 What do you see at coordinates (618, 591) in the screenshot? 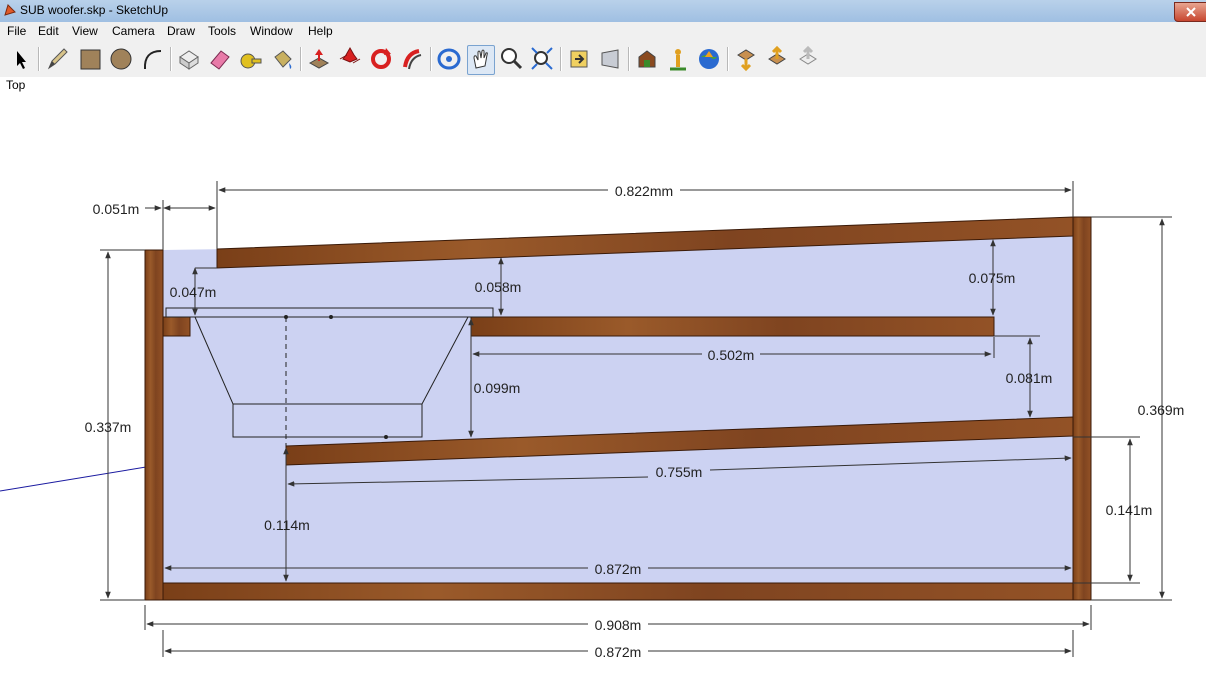
I see `bottom-panel` at bounding box center [618, 591].